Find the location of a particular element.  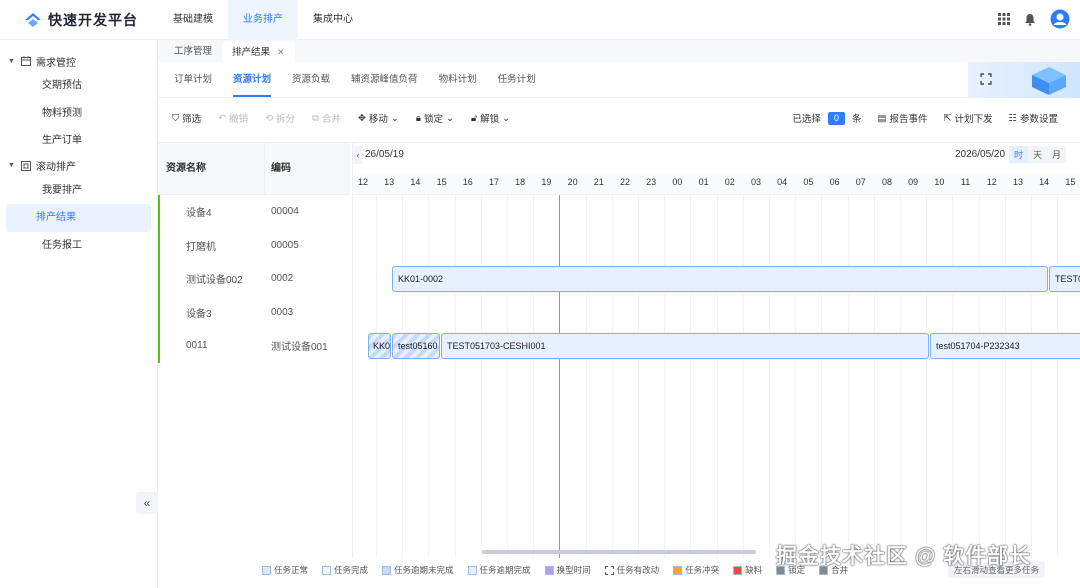

resource-name: 打磨机 is located at coordinates (201, 247).